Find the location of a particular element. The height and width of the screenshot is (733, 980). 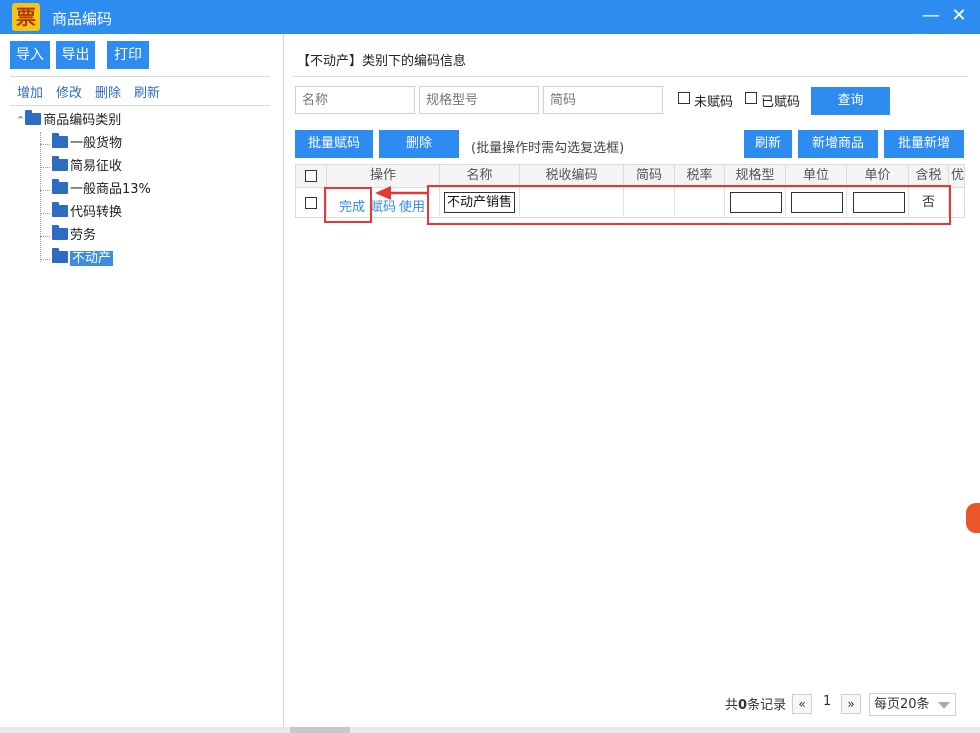

page-size-select: 每页20条 is located at coordinates (912, 704).